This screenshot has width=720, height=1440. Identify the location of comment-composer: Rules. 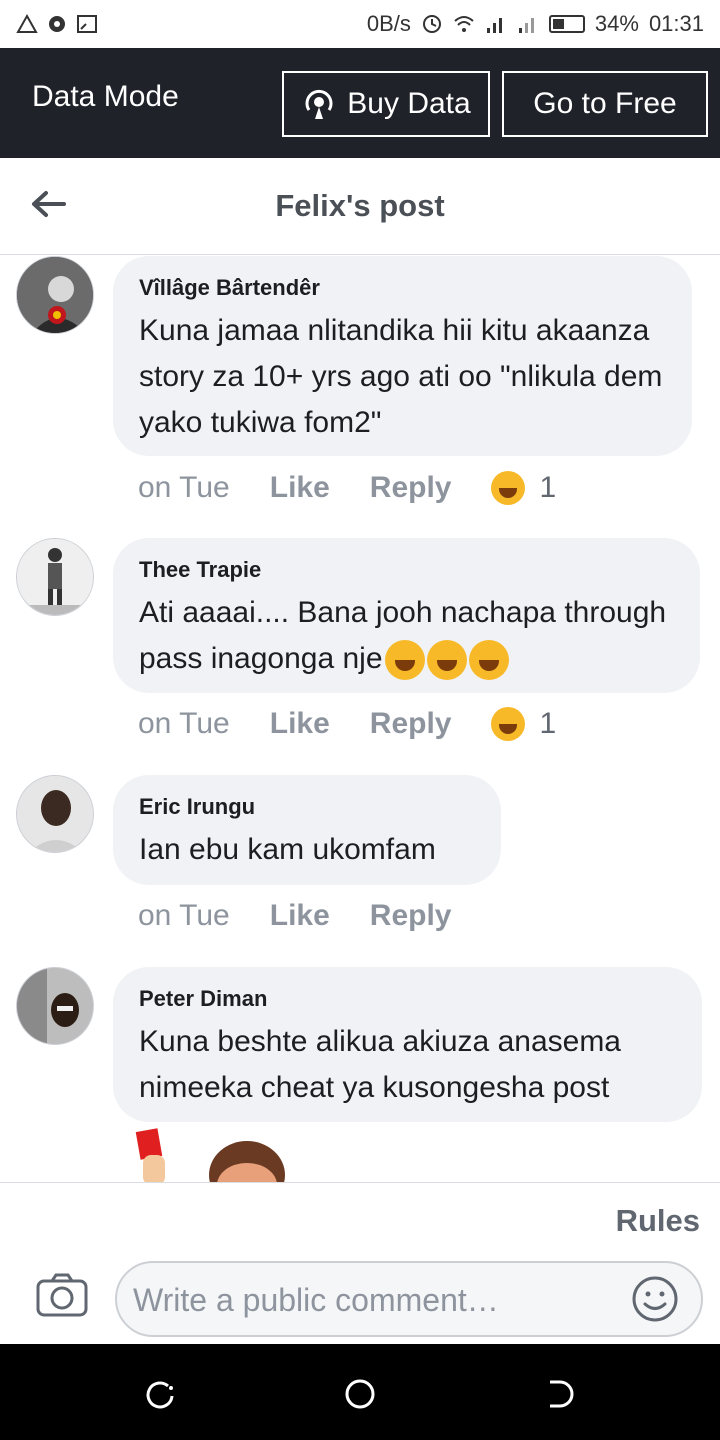
(360, 1263).